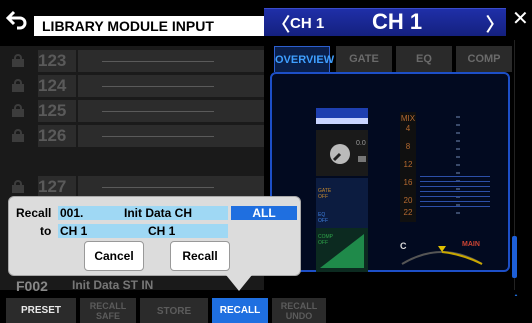 The width and height of the screenshot is (532, 323). What do you see at coordinates (455, 193) in the screenshot?
I see `eq-curve-hatch` at bounding box center [455, 193].